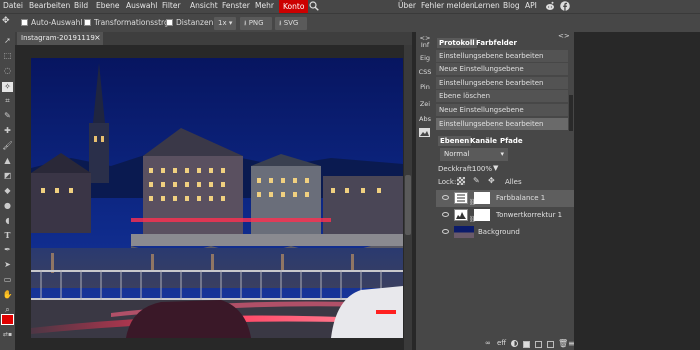 The image size is (700, 350). What do you see at coordinates (7, 116) in the screenshot?
I see `eyedropper-tool-icon: ✎` at bounding box center [7, 116].